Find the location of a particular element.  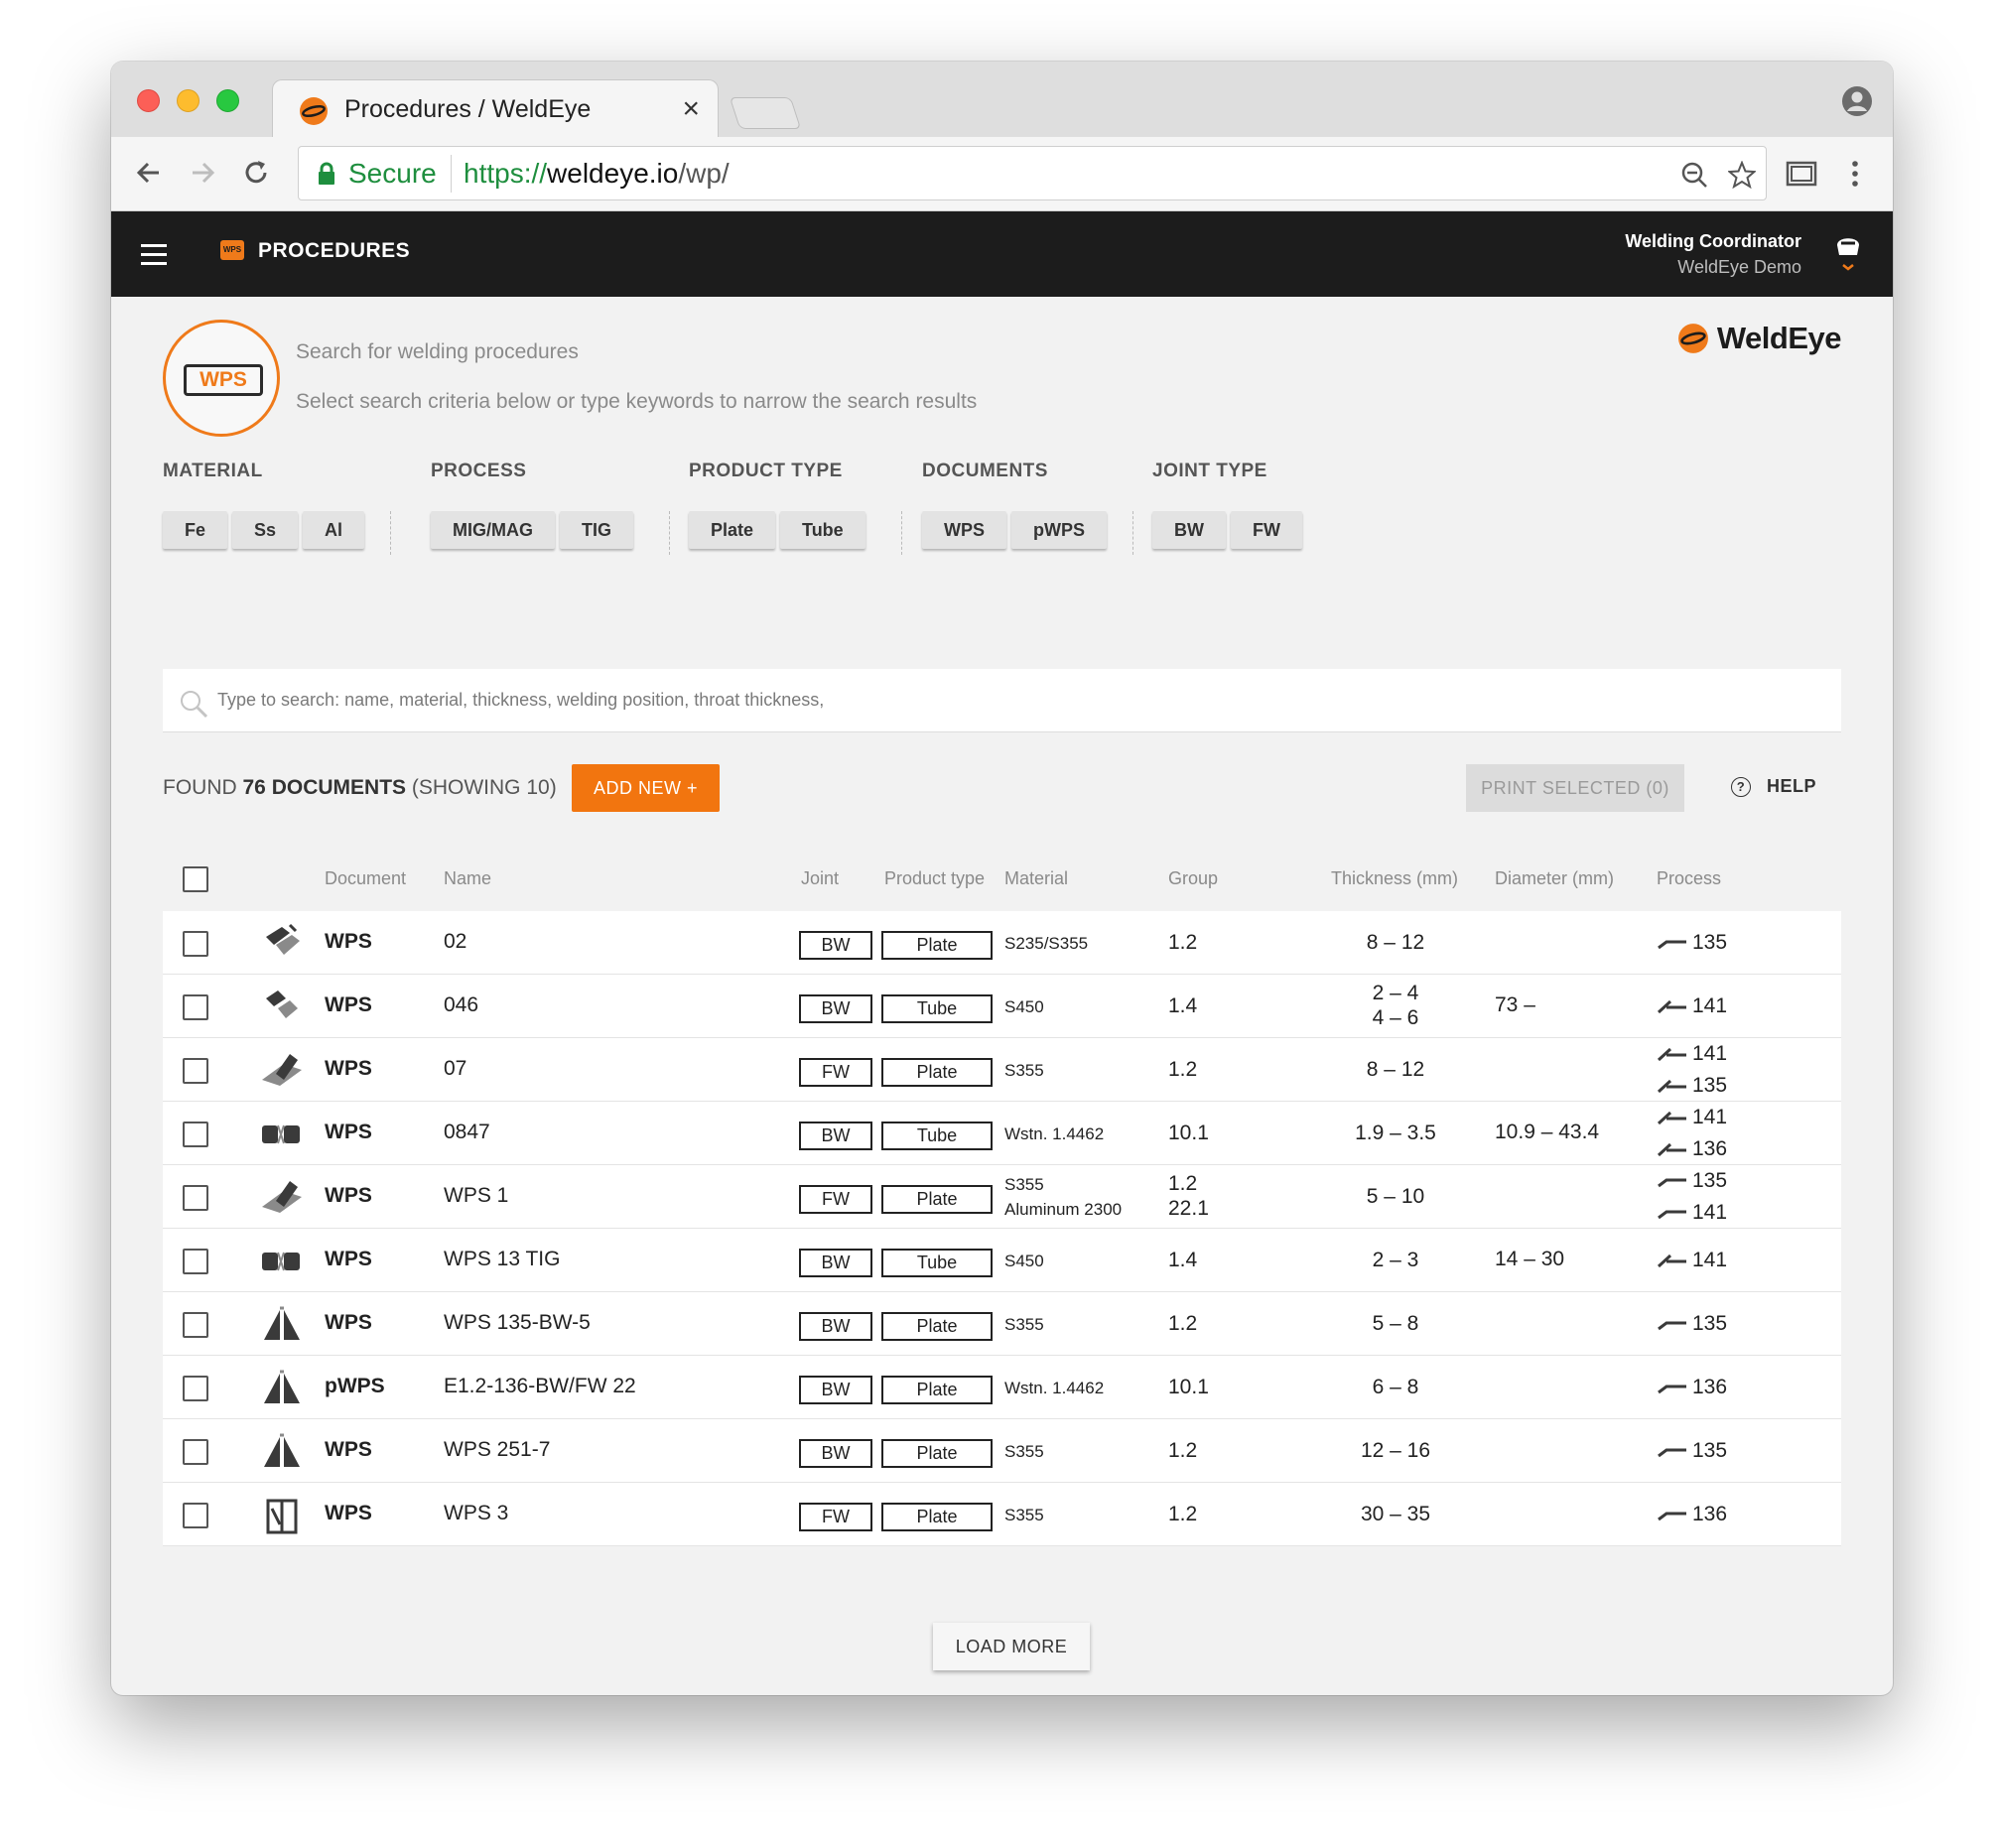

filter-chip-tube: Tube is located at coordinates (822, 530).